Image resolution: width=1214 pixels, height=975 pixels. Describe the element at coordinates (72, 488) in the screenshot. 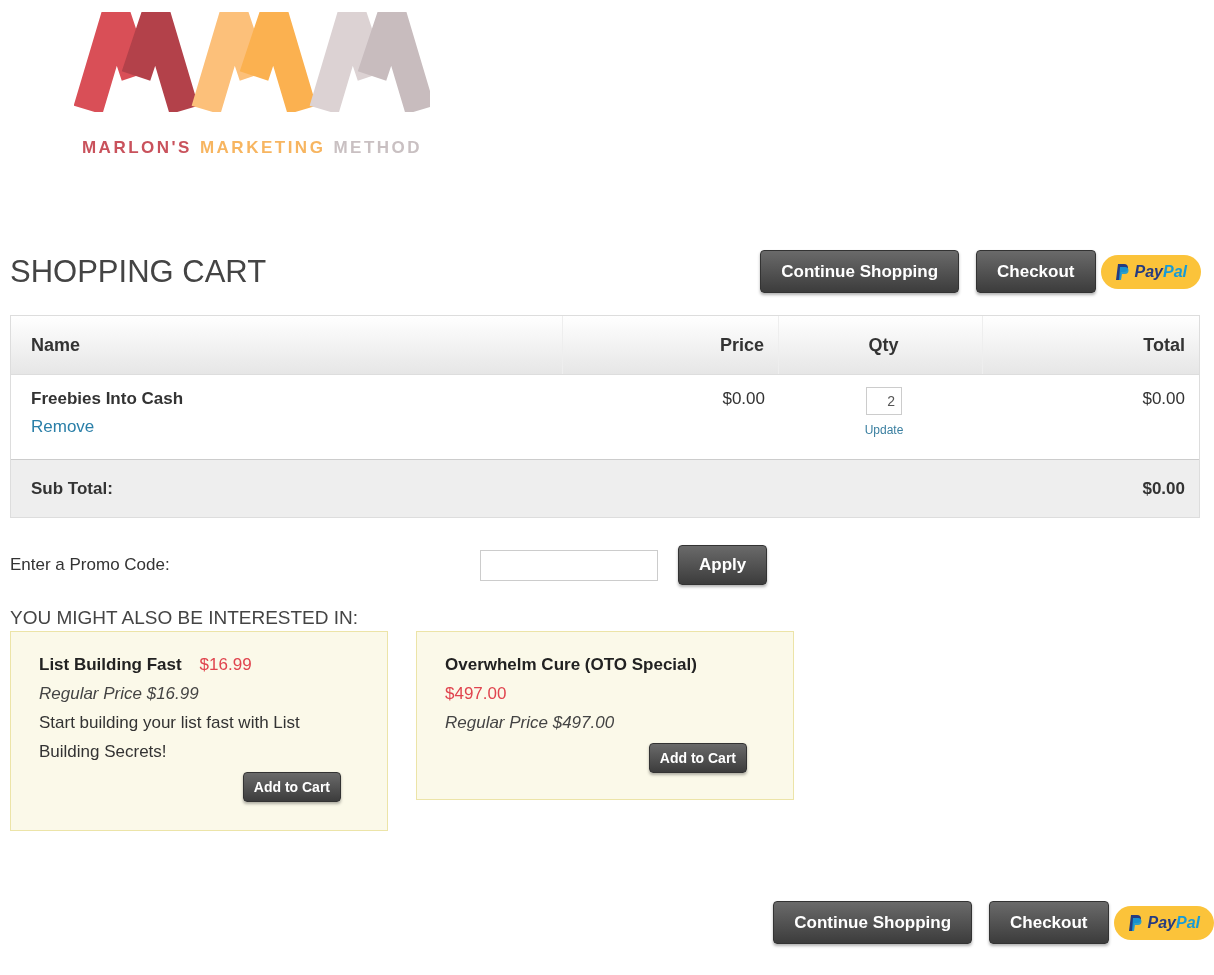

I see `subtotal-label: Sub Total:` at that location.